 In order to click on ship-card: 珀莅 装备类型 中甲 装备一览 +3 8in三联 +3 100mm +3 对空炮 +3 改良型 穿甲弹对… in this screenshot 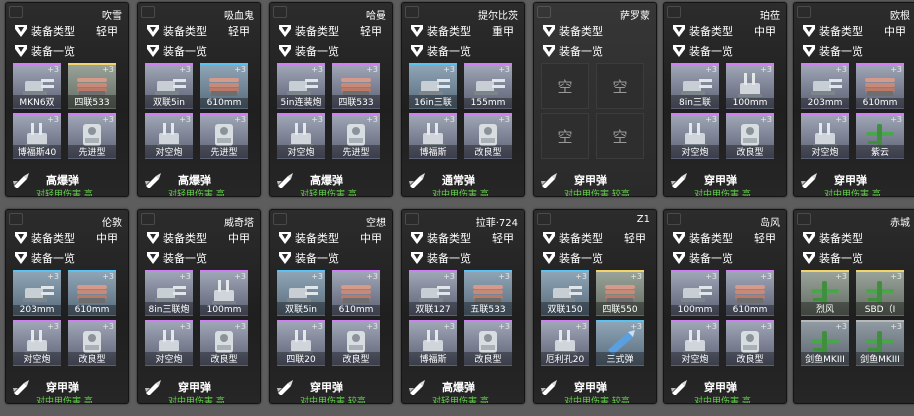, I will do `click(725, 99)`.